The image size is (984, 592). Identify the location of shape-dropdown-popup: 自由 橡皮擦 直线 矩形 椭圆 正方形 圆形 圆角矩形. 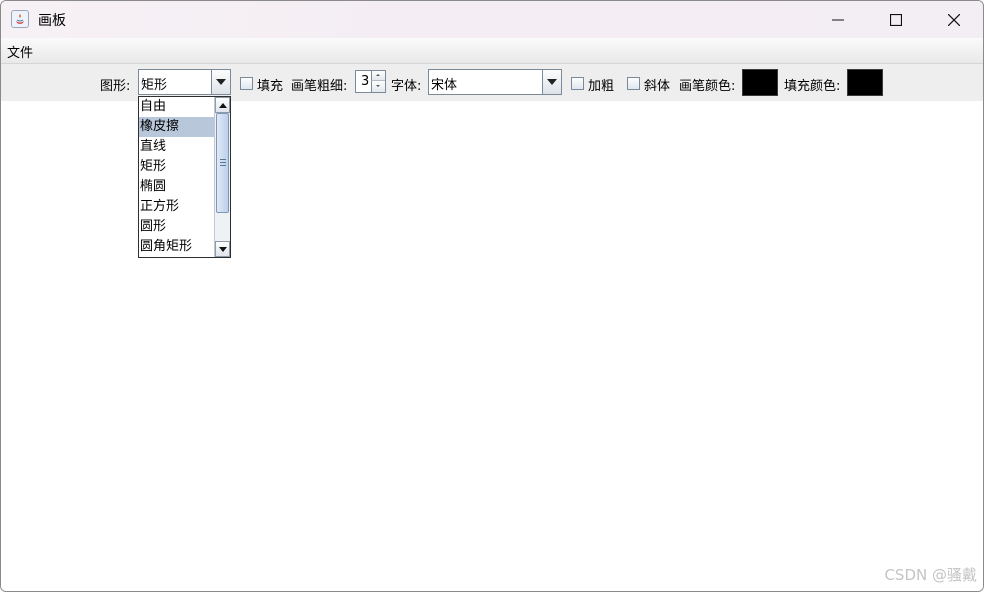
(184, 177).